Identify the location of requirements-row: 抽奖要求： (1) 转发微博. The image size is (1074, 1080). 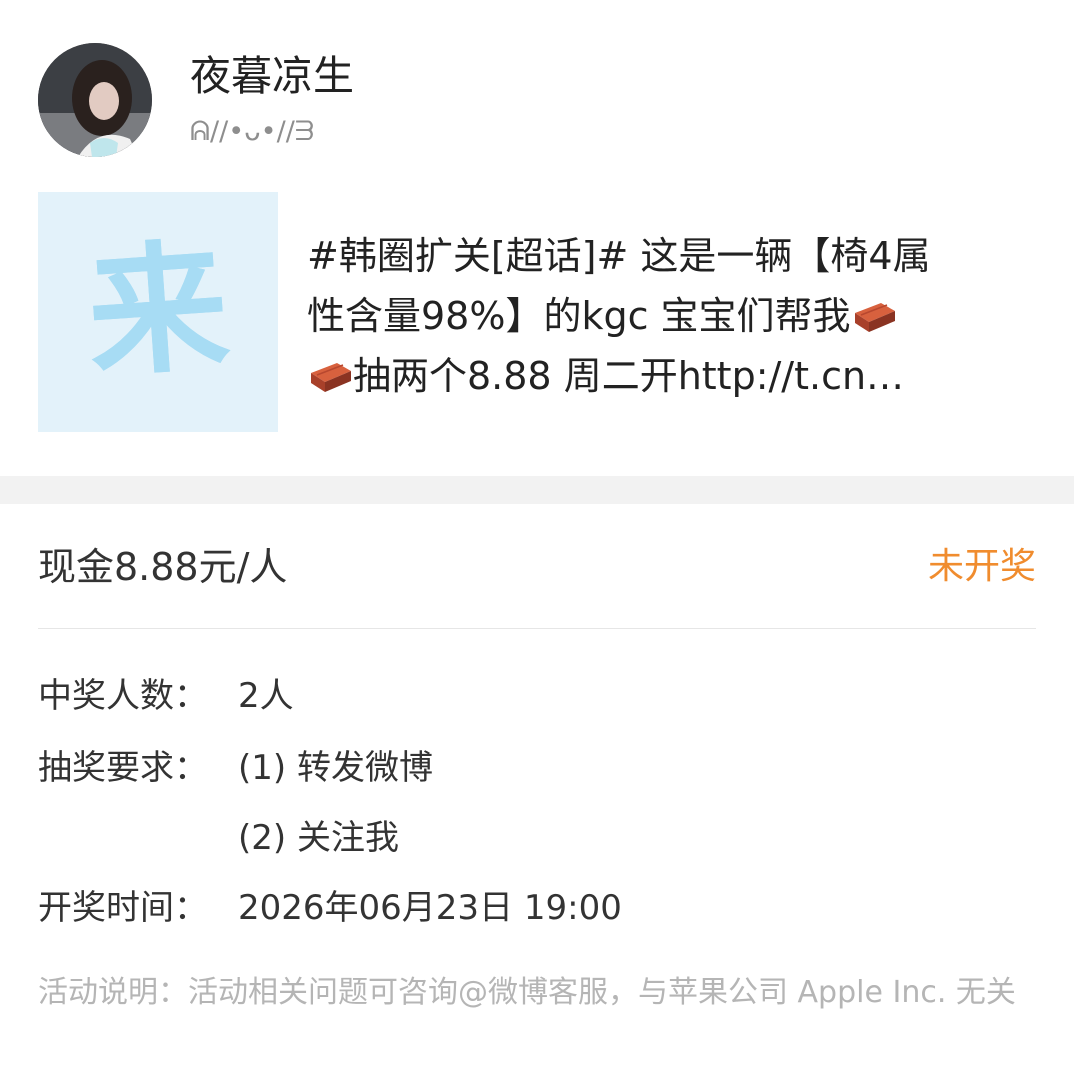
(235, 768).